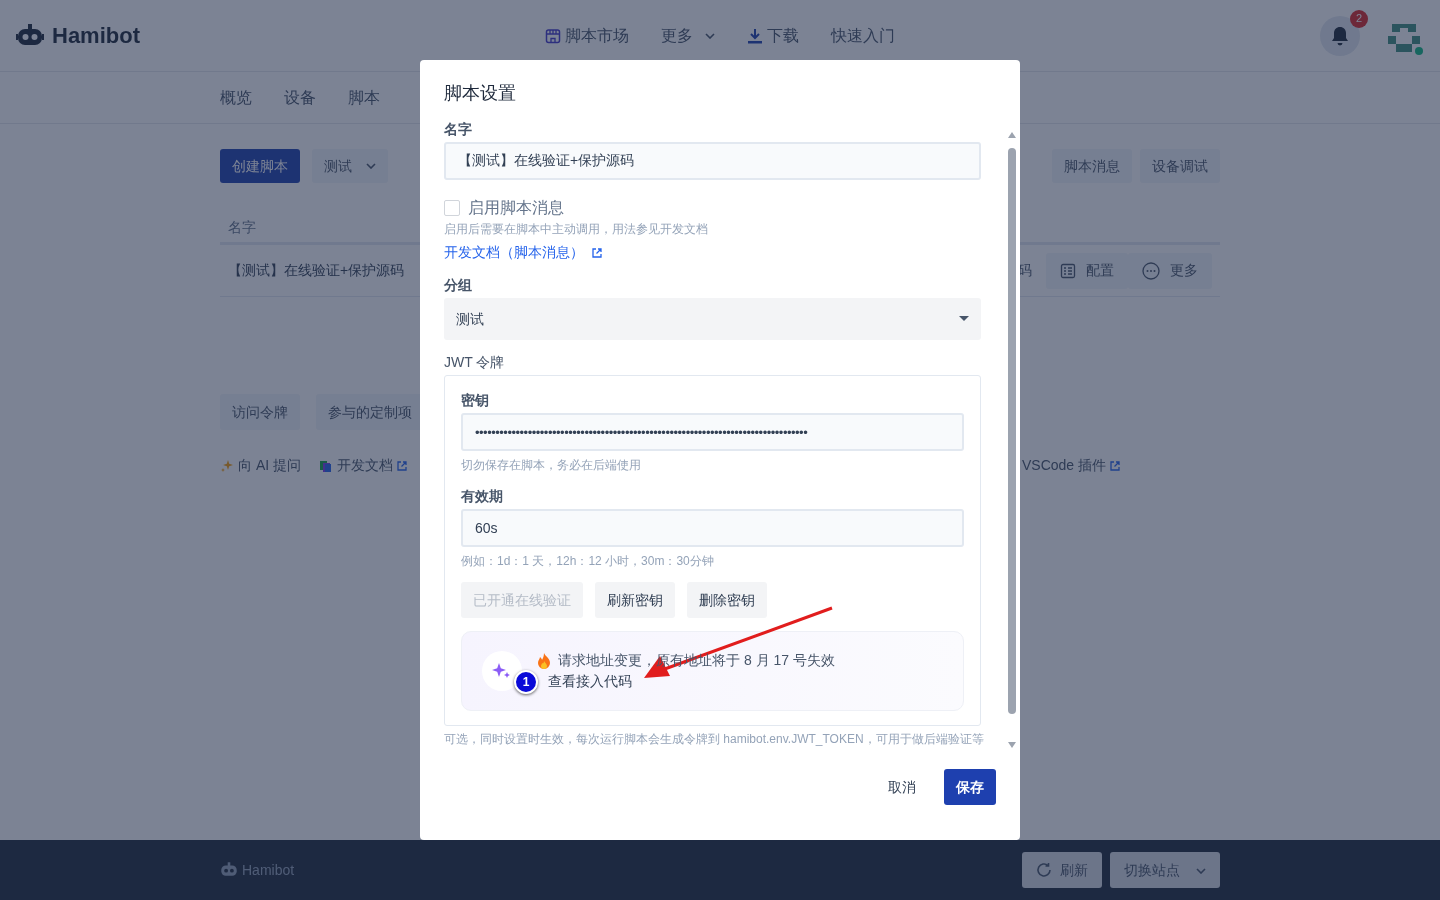  What do you see at coordinates (516, 208) in the screenshot?
I see `checkbox-label: 启用脚本消息` at bounding box center [516, 208].